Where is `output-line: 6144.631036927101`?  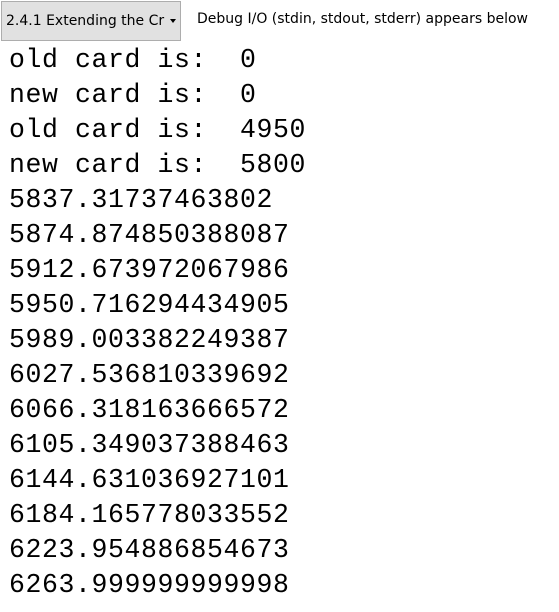
output-line: 6144.631036927101 is located at coordinates (149, 480).